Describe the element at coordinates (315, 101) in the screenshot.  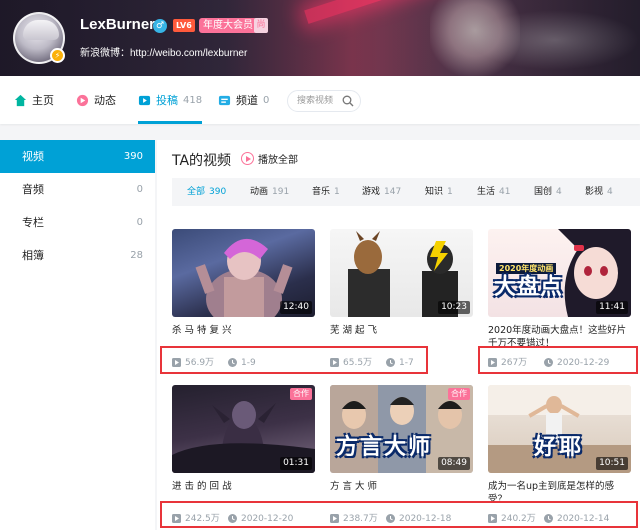
I see `search-placeholder: 搜索视频` at that location.